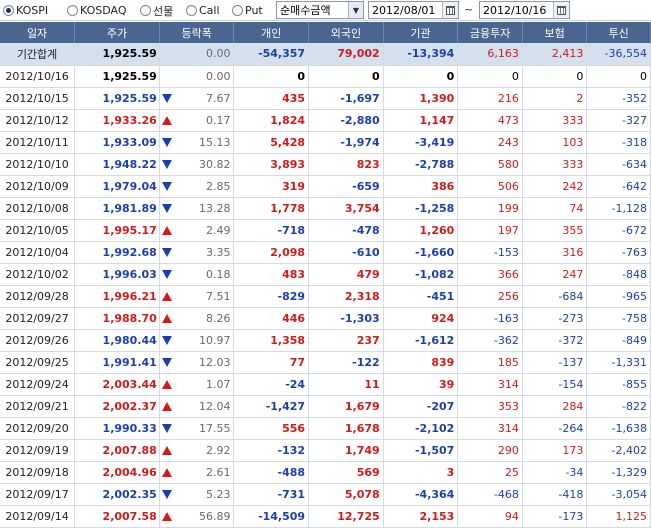 The image size is (651, 528). Describe the element at coordinates (197, 120) in the screenshot. I see `cell-change: 0.17` at that location.